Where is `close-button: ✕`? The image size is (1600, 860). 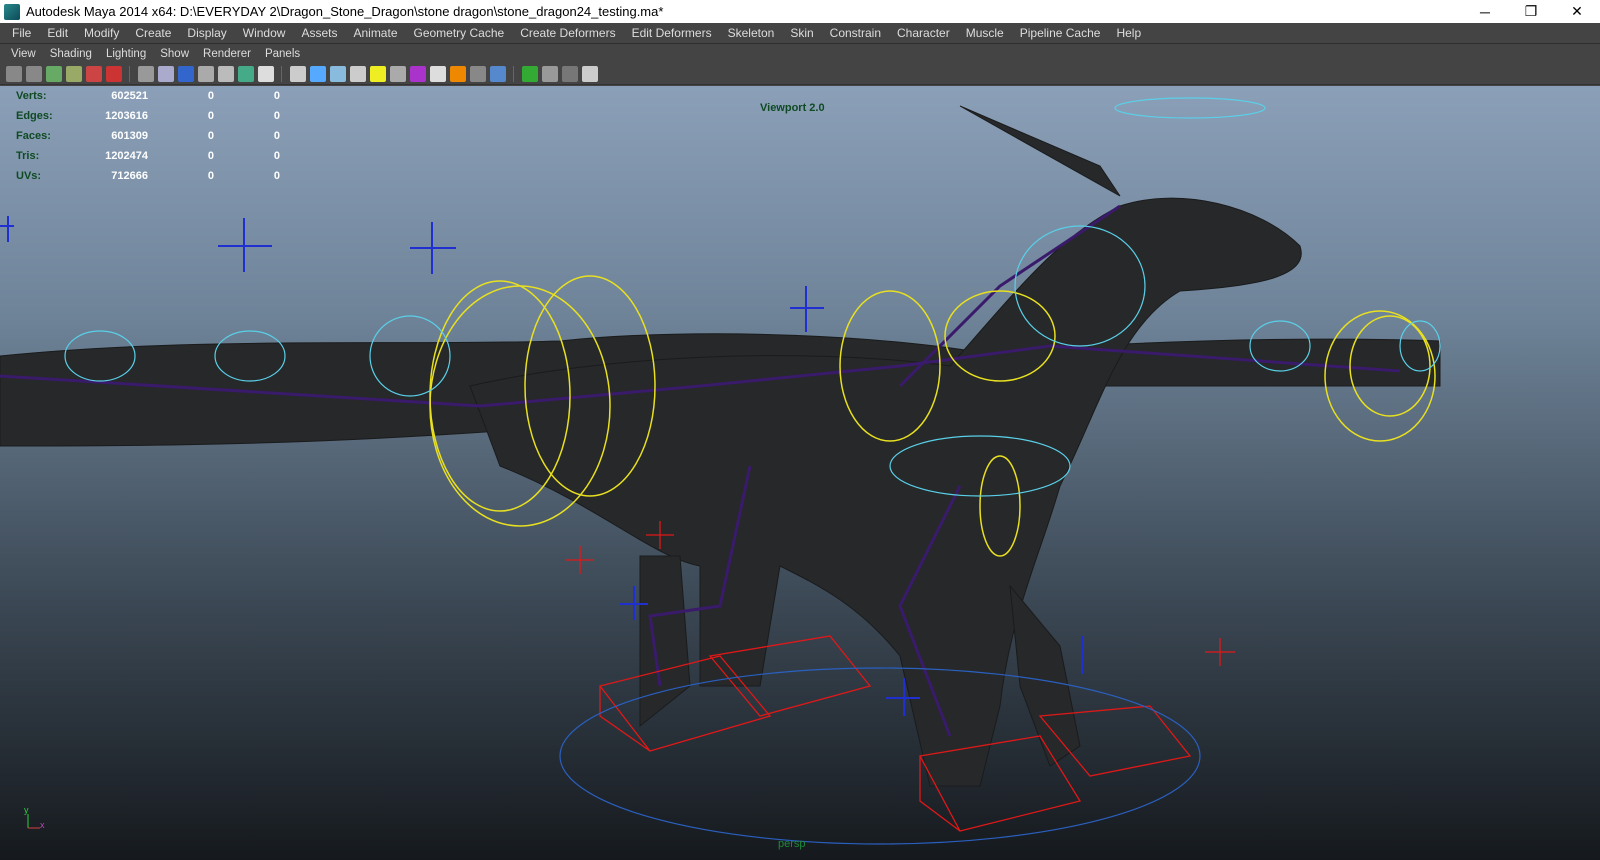
close-button: ✕ is located at coordinates (1577, 11).